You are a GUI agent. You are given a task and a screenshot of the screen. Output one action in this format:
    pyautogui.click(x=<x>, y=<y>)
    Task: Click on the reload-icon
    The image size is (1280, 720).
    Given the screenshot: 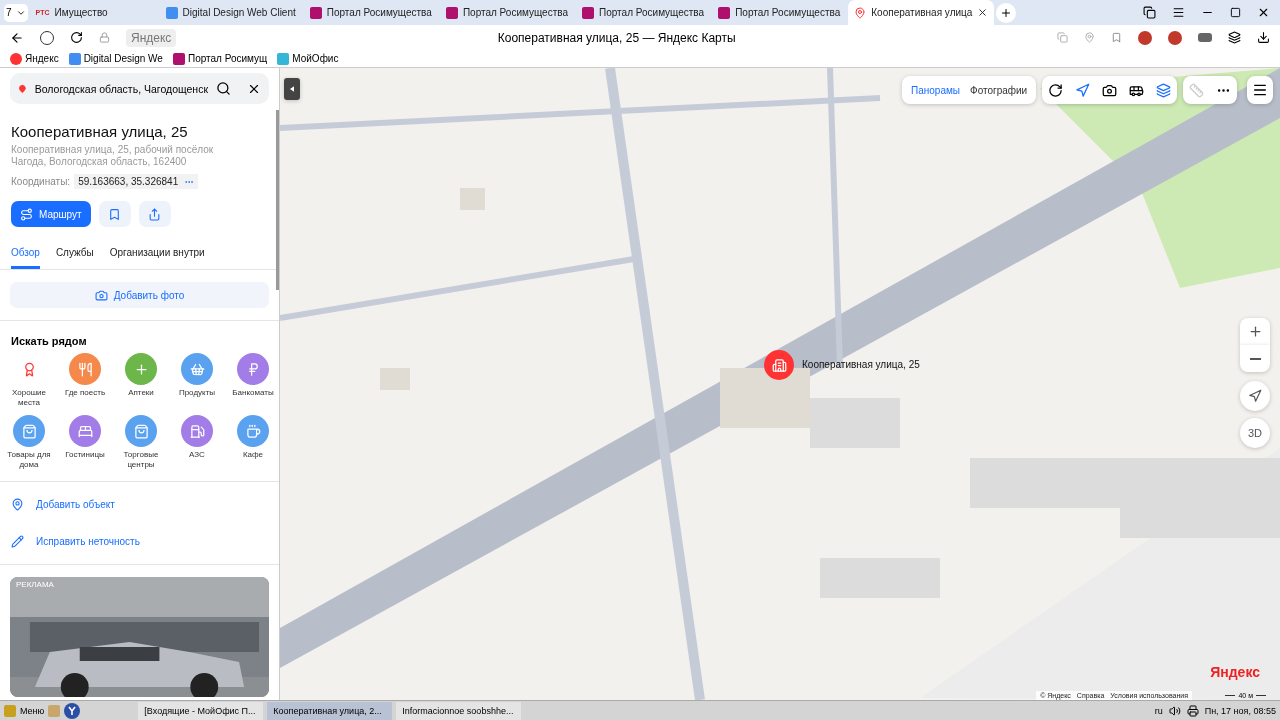 What is the action you would take?
    pyautogui.click(x=76, y=37)
    